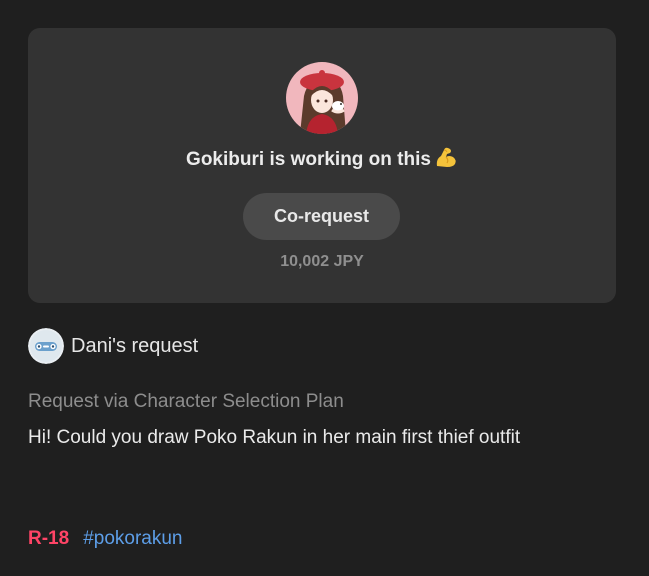 Image resolution: width=649 pixels, height=576 pixels. What do you see at coordinates (186, 401) in the screenshot?
I see `plan-label: Request via Character Selection Plan` at bounding box center [186, 401].